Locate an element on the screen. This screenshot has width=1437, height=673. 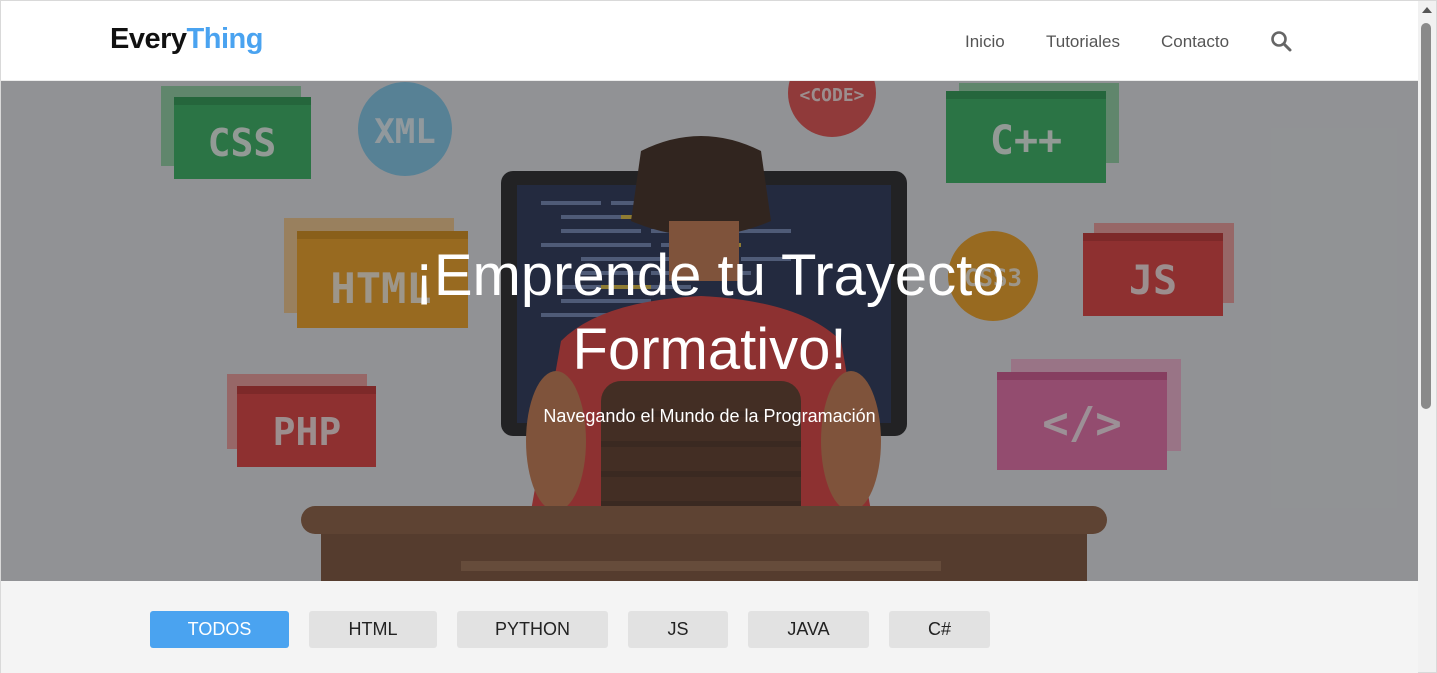
category-filters: TODOS HTML PYTHON JS JAVA C# is located at coordinates (709, 627).